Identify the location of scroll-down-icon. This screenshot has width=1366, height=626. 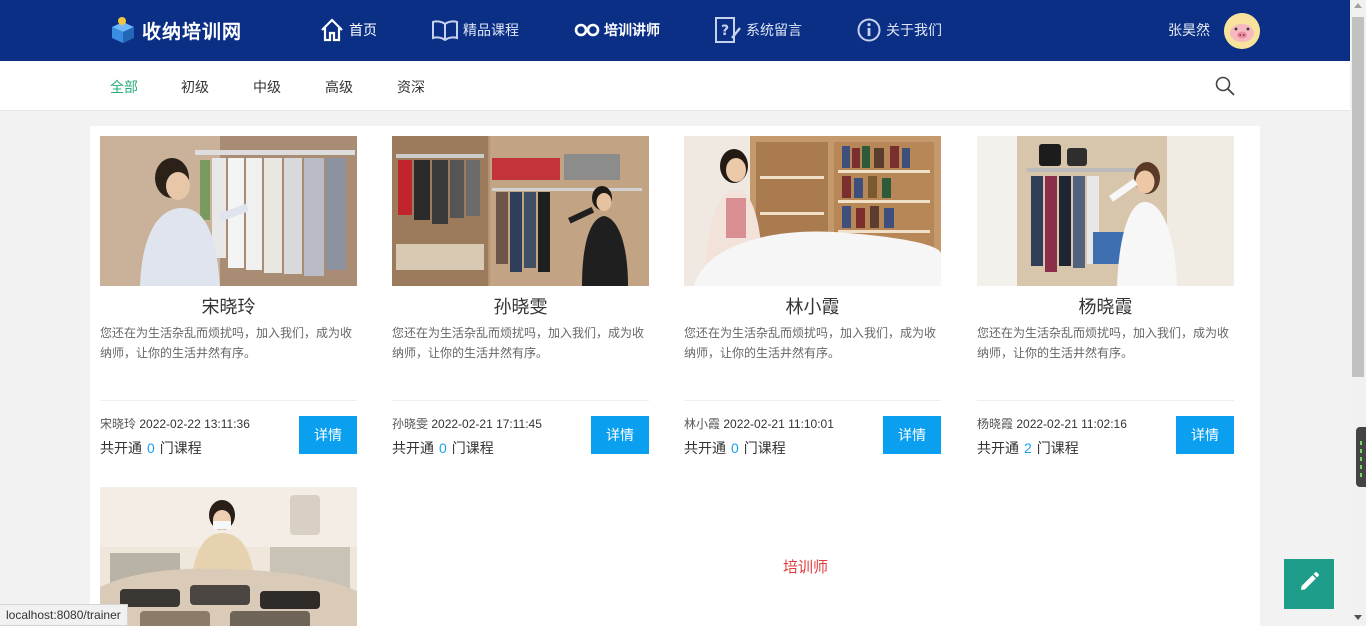
(1358, 617).